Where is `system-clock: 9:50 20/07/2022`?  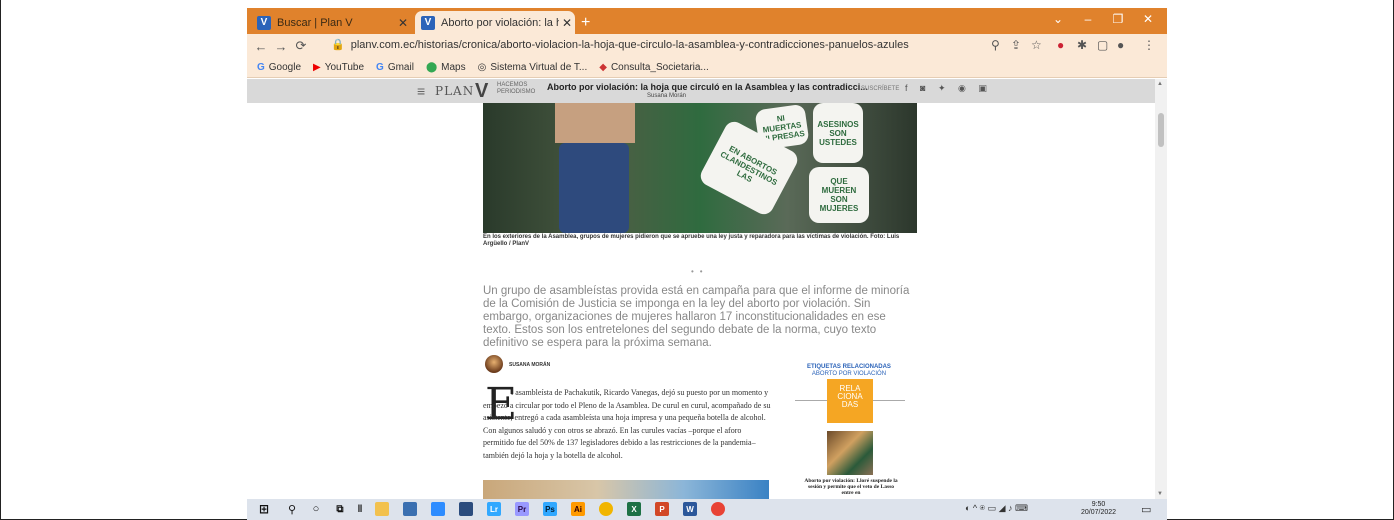
system-clock: 9:50 20/07/2022 is located at coordinates (1098, 509).